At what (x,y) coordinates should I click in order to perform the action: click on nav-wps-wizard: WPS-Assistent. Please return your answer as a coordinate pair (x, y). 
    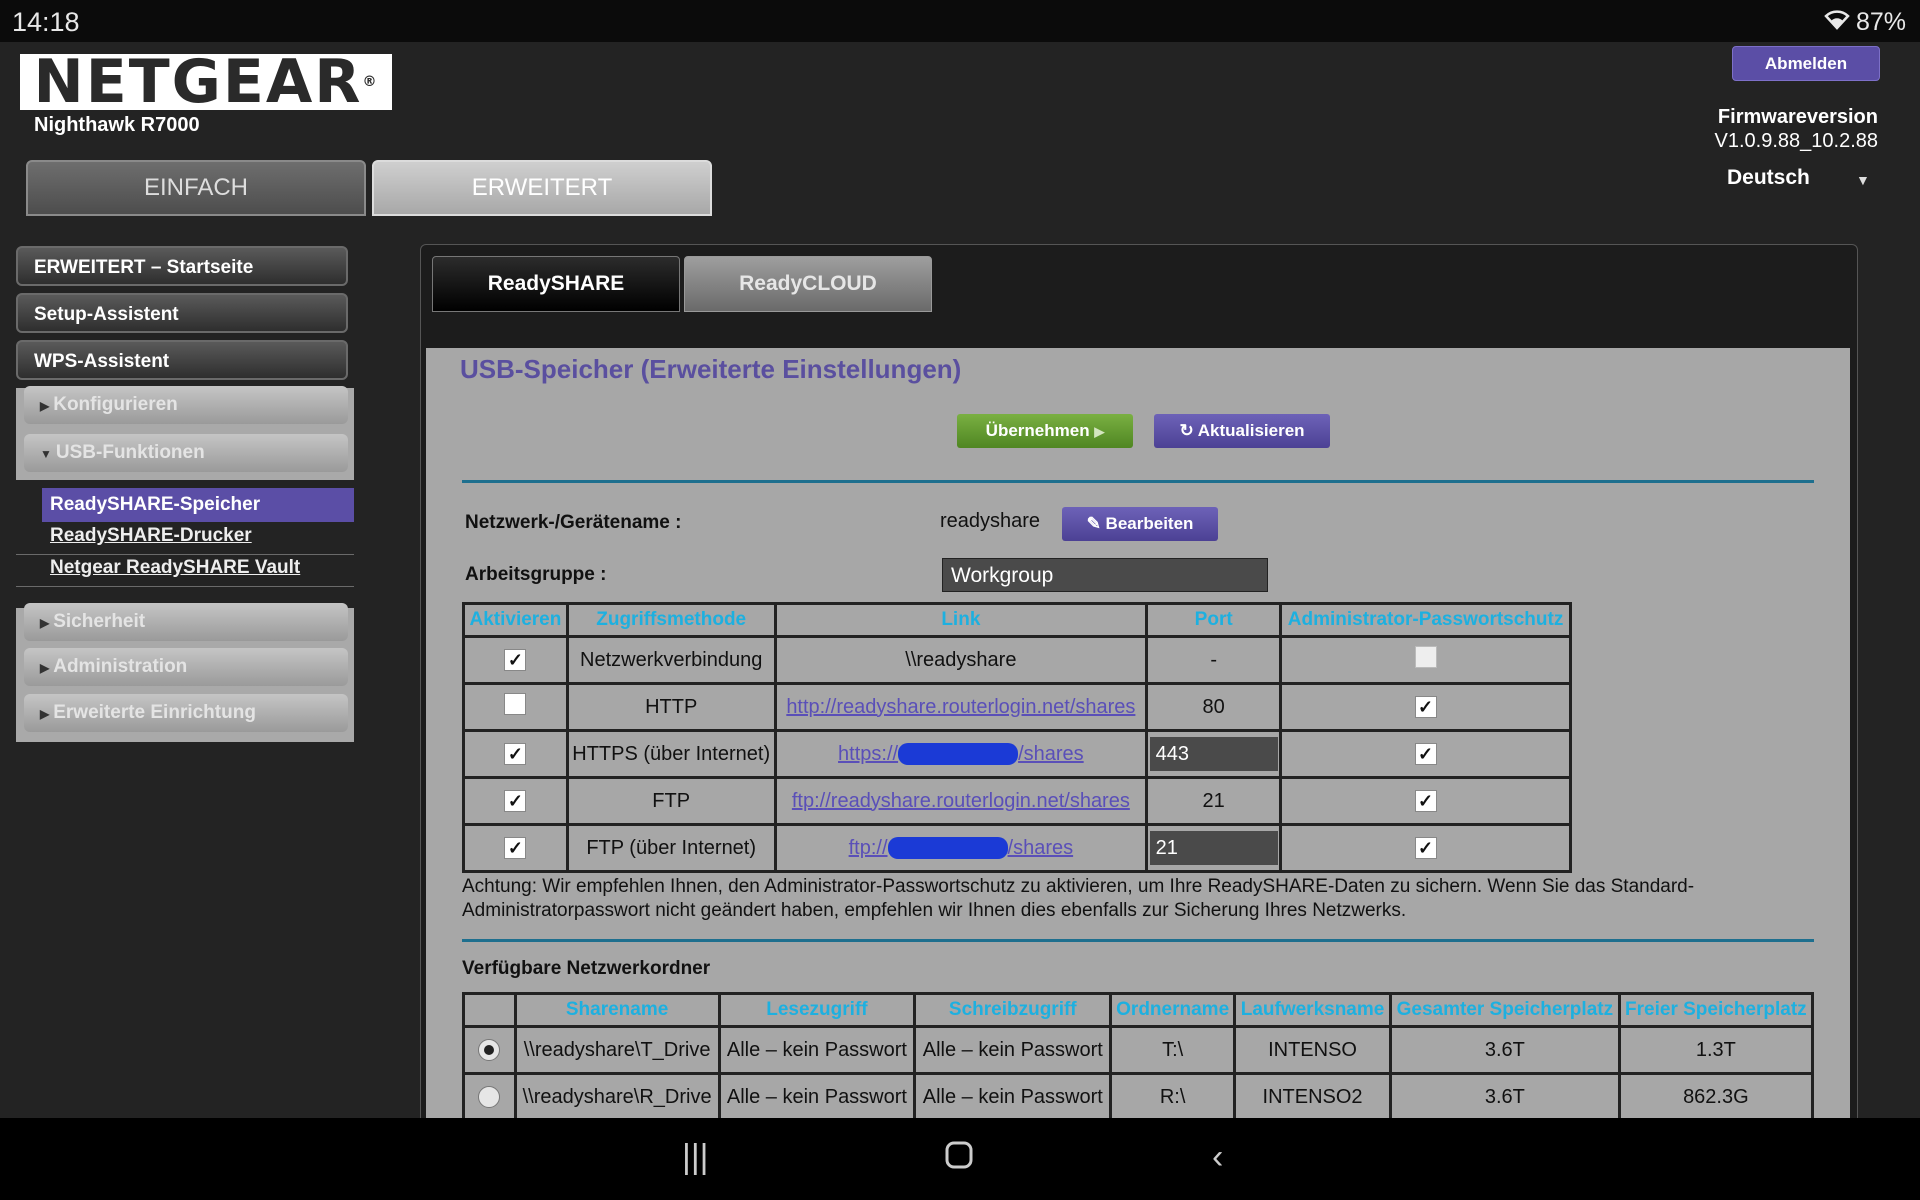
    Looking at the image, I should click on (182, 360).